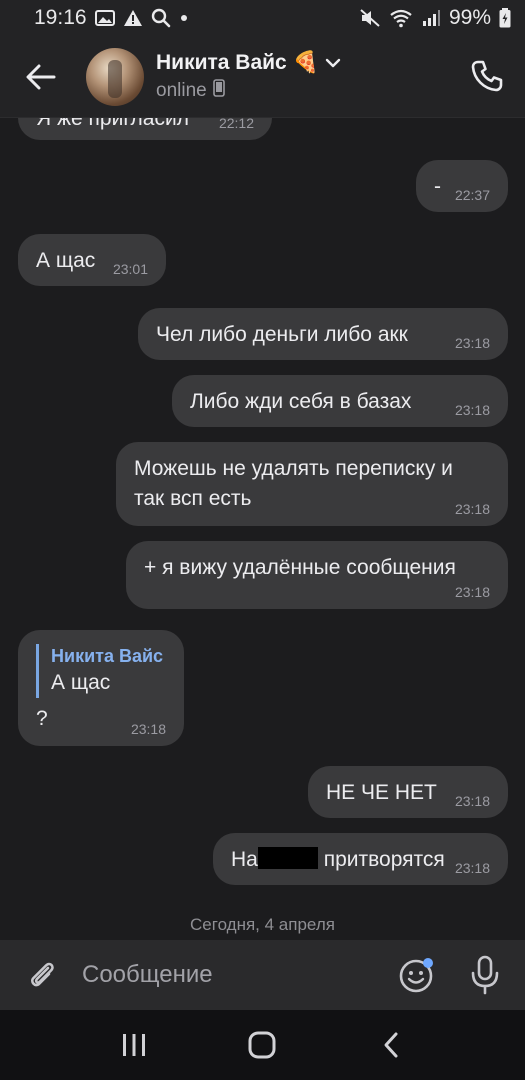  I want to click on message-input, so click(232, 975).